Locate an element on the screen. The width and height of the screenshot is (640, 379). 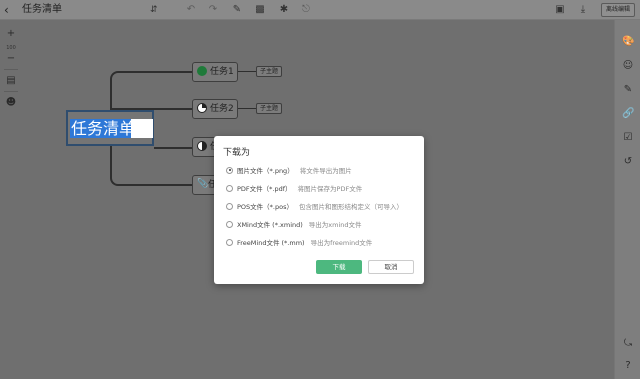
link-icon: 🔗 is located at coordinates (628, 114).